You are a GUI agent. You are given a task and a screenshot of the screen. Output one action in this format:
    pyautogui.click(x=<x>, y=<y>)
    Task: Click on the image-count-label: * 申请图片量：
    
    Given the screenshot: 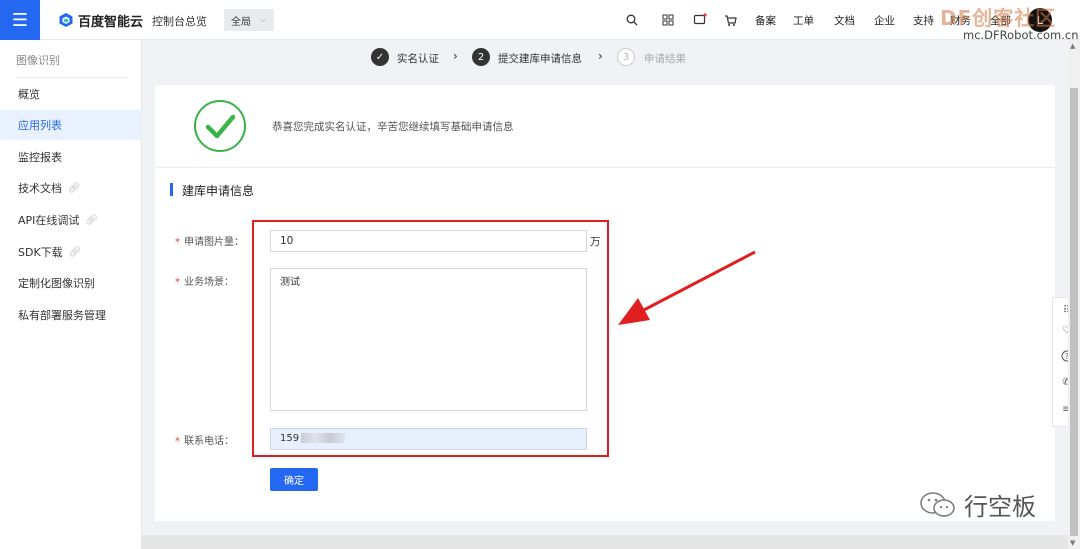 What is the action you would take?
    pyautogui.click(x=209, y=242)
    